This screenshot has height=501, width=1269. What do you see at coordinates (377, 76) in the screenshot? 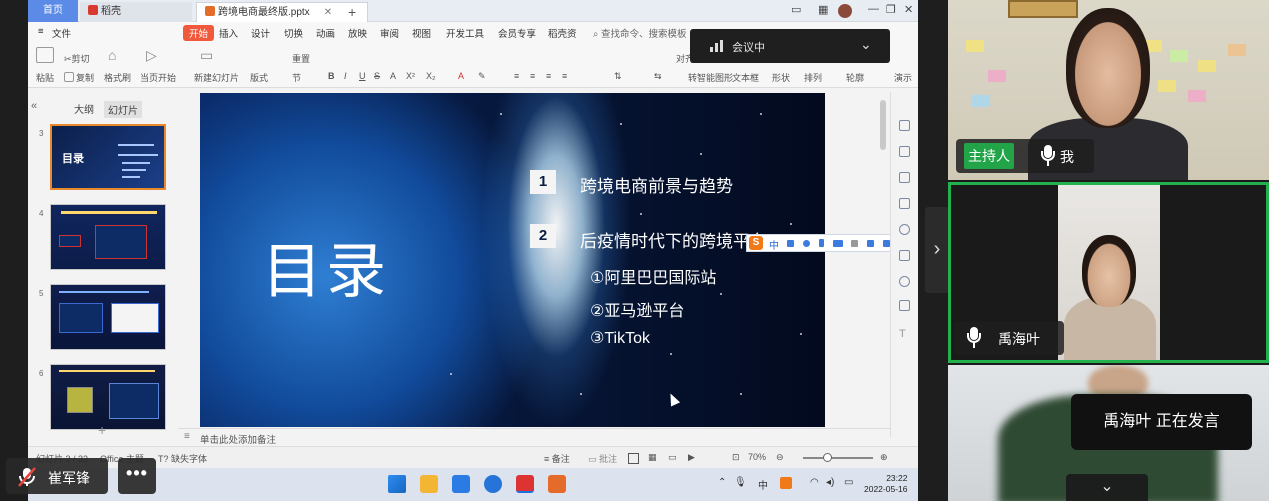
I see `strikethrough-icon: S` at bounding box center [377, 76].